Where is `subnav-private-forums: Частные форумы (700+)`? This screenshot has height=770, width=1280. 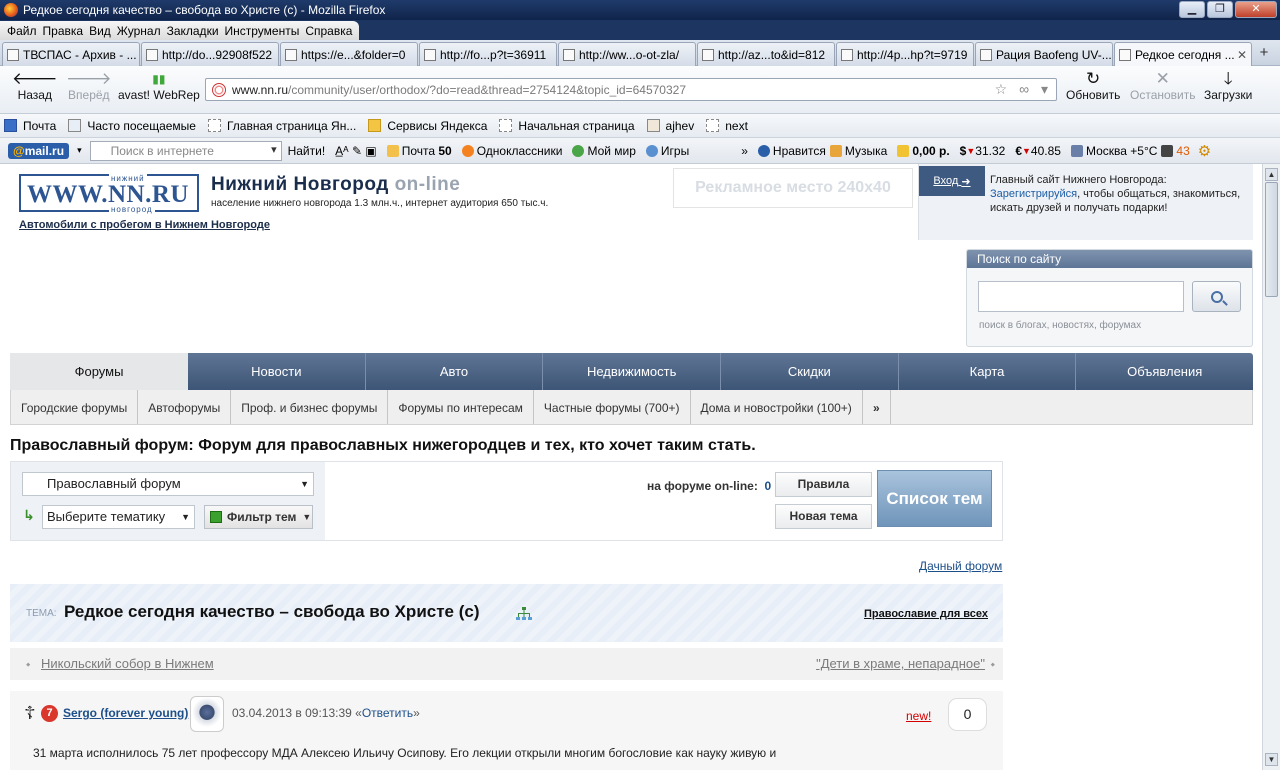 subnav-private-forums: Частные форумы (700+) is located at coordinates (612, 407).